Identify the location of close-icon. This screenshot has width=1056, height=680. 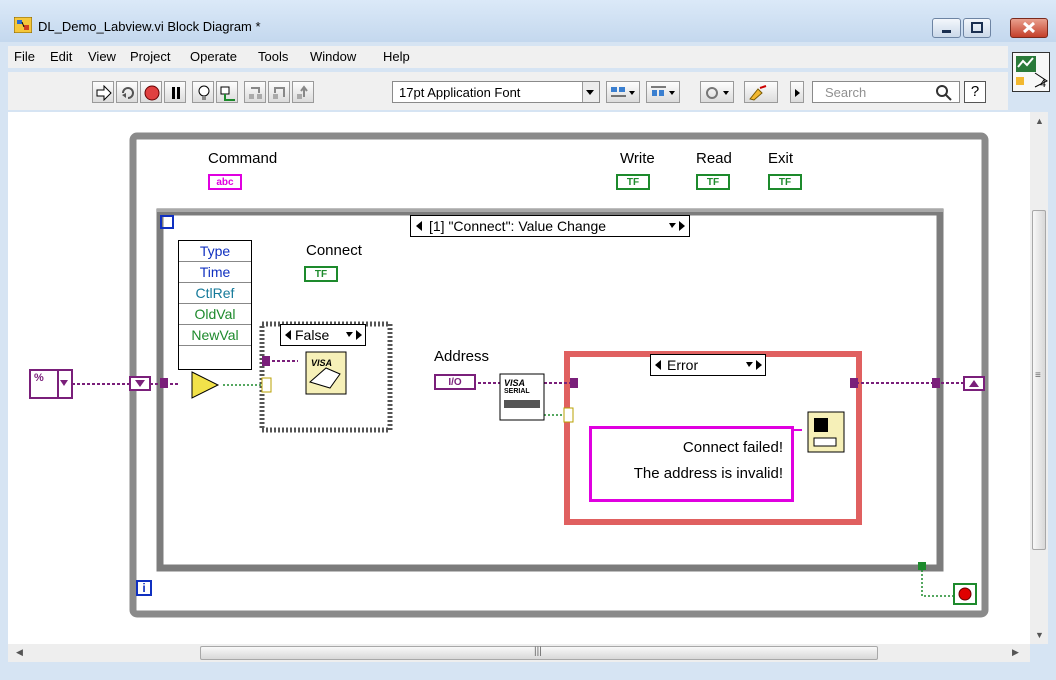
(1029, 27).